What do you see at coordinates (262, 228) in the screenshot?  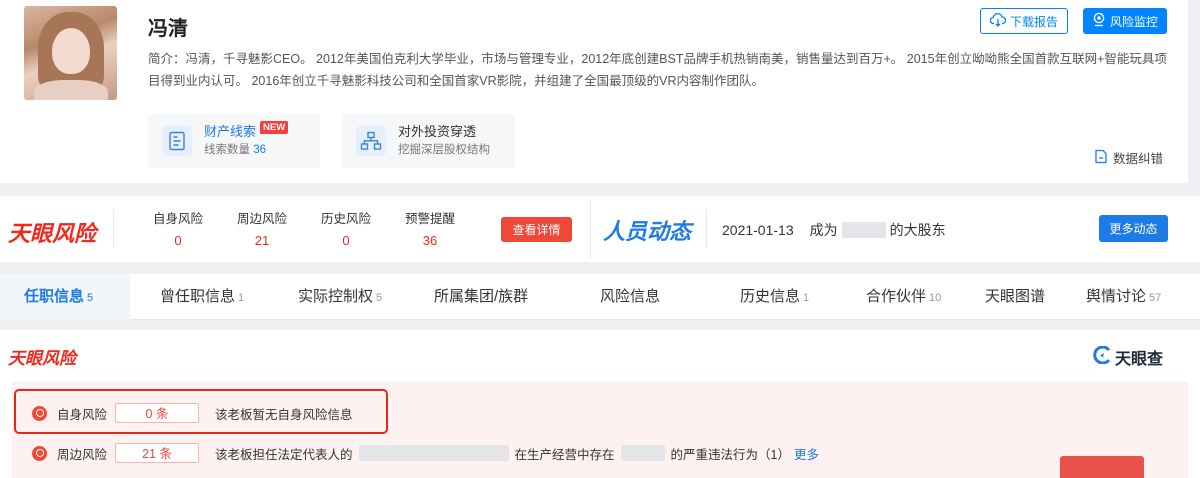 I see `risk-surrounding: 周边风险 21` at bounding box center [262, 228].